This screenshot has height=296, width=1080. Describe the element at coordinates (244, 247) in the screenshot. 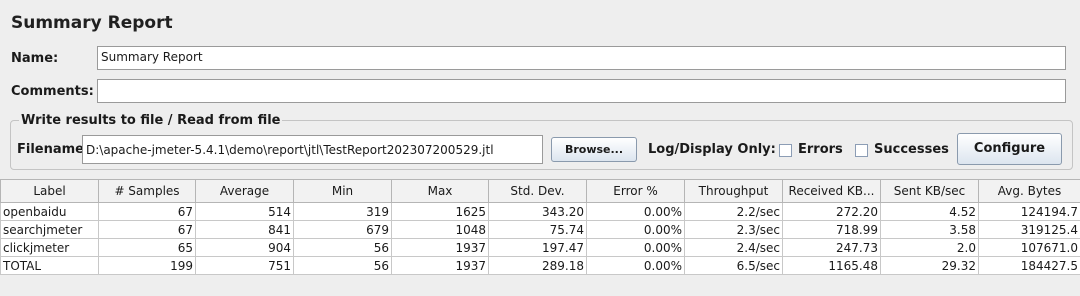

I see `table-cell: 904` at that location.